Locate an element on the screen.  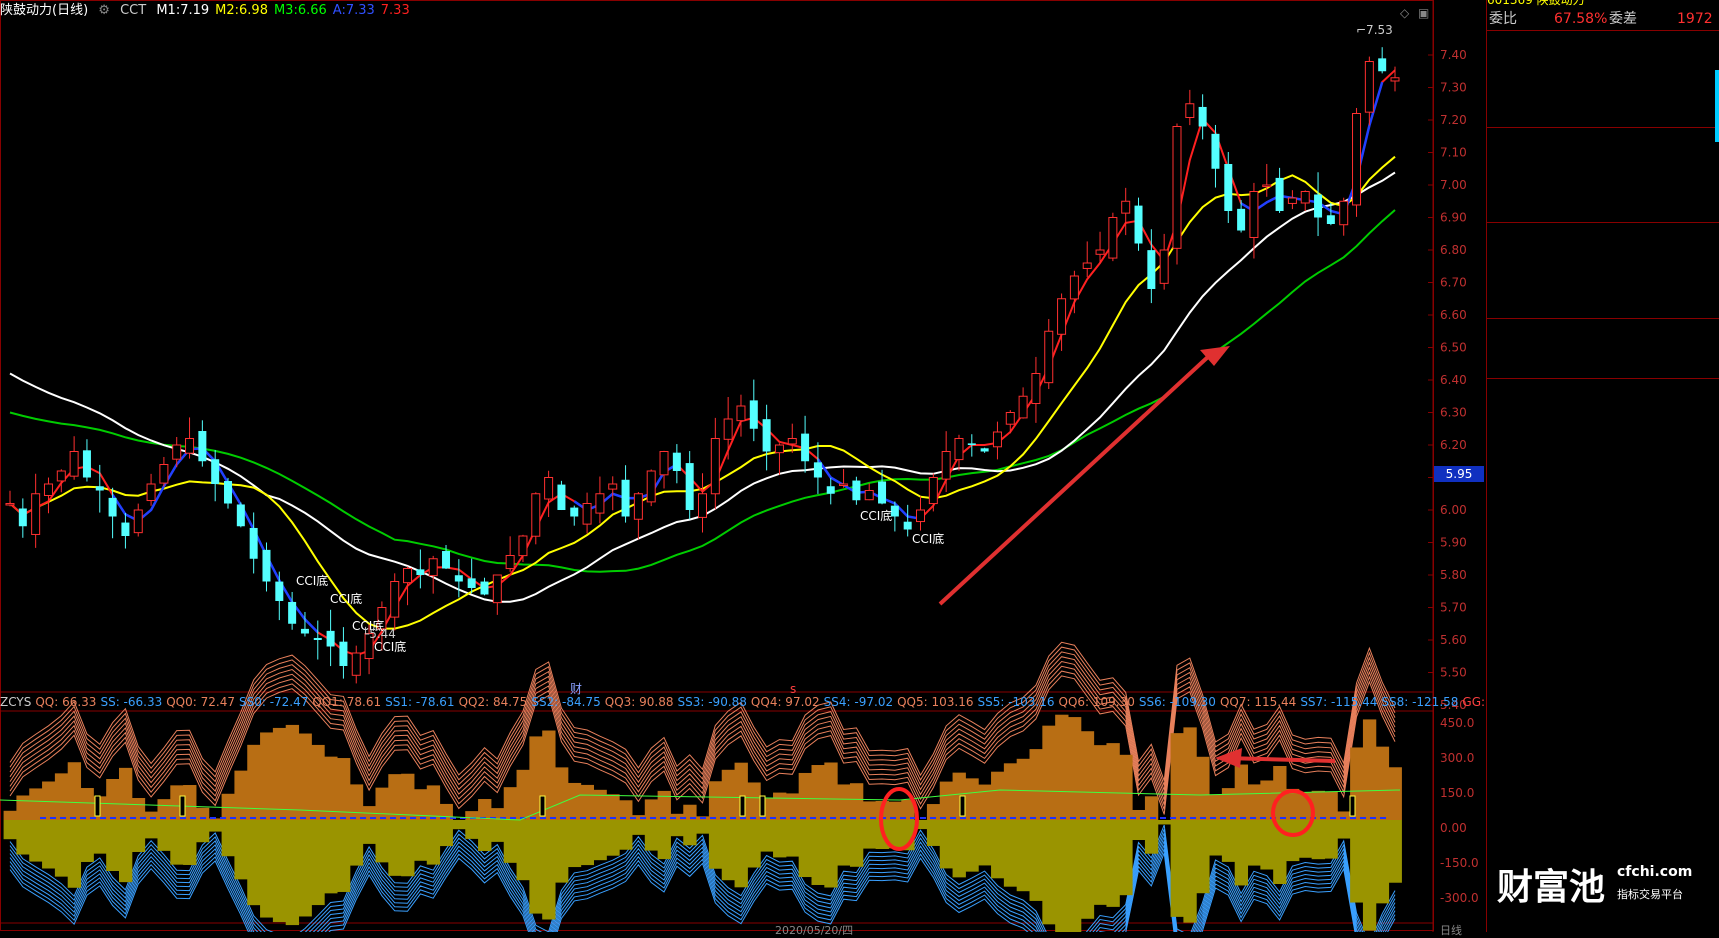
wei-bi-label: 委比 is located at coordinates (1503, 19).